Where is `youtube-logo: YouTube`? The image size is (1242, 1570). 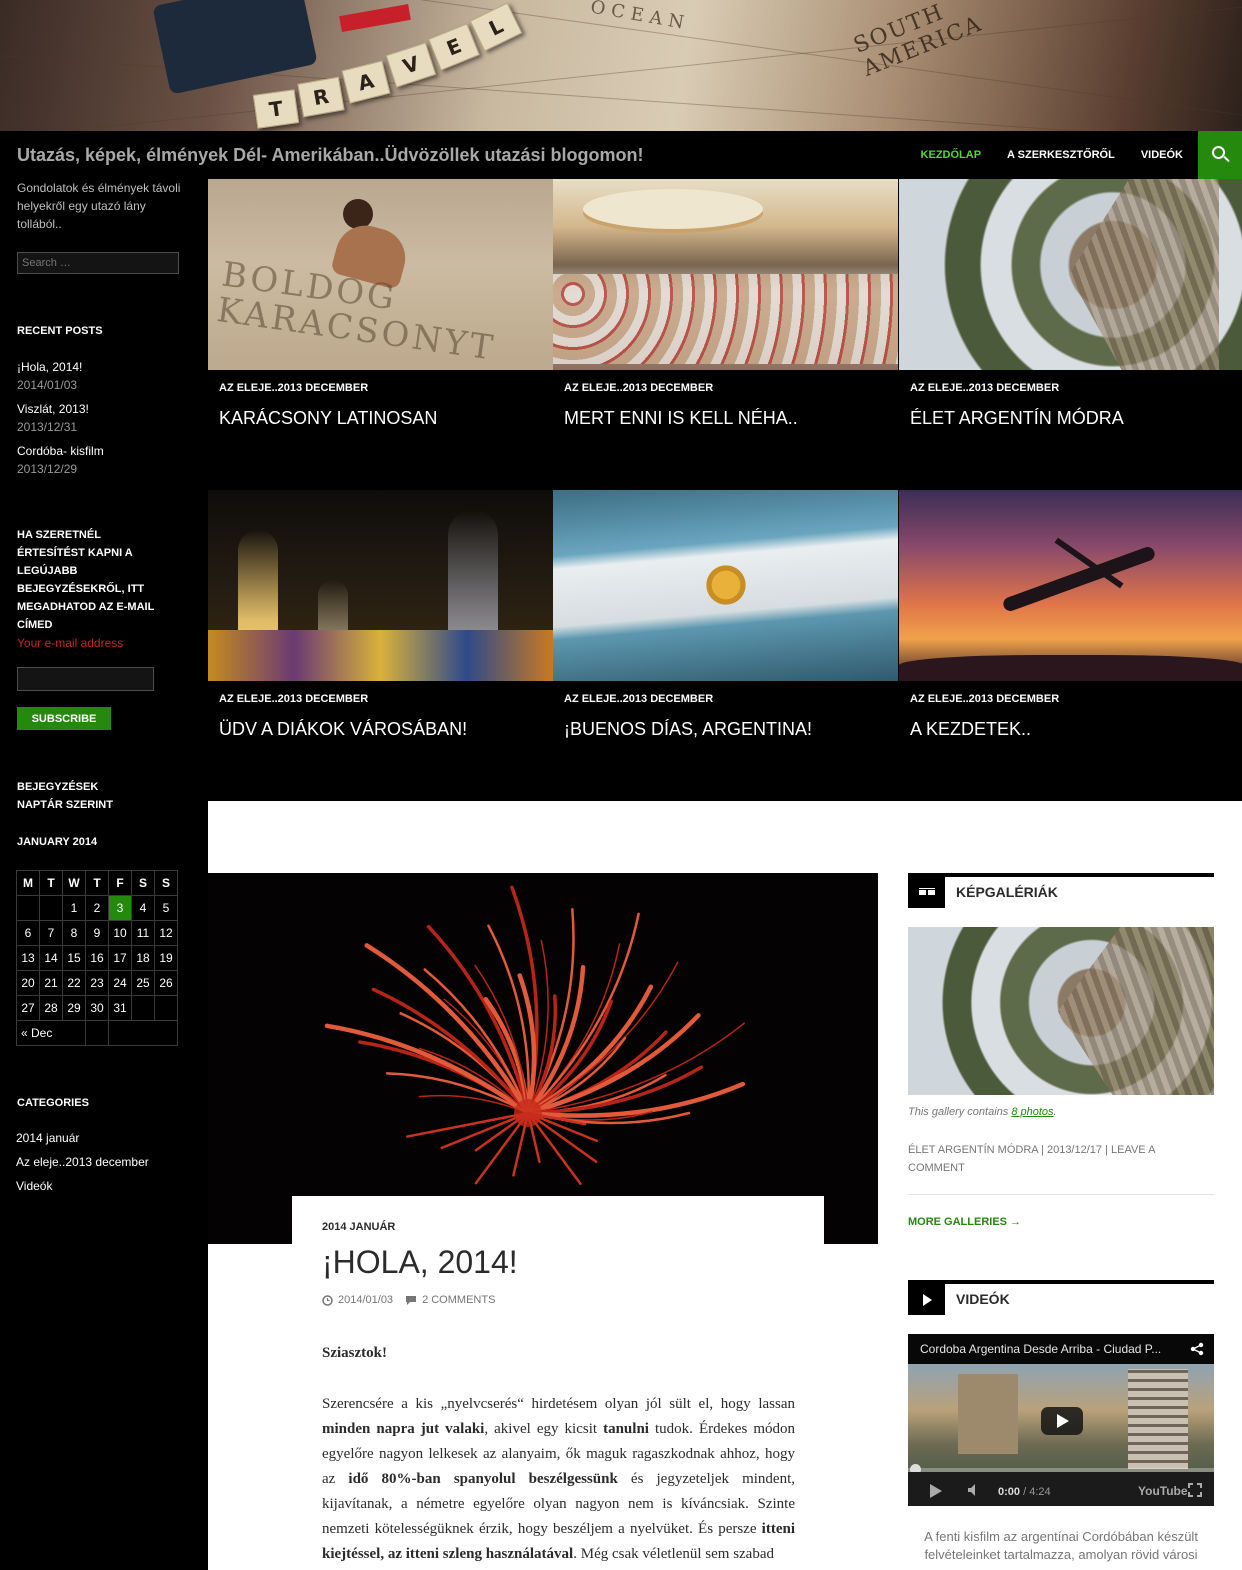 youtube-logo: YouTube is located at coordinates (1163, 1491).